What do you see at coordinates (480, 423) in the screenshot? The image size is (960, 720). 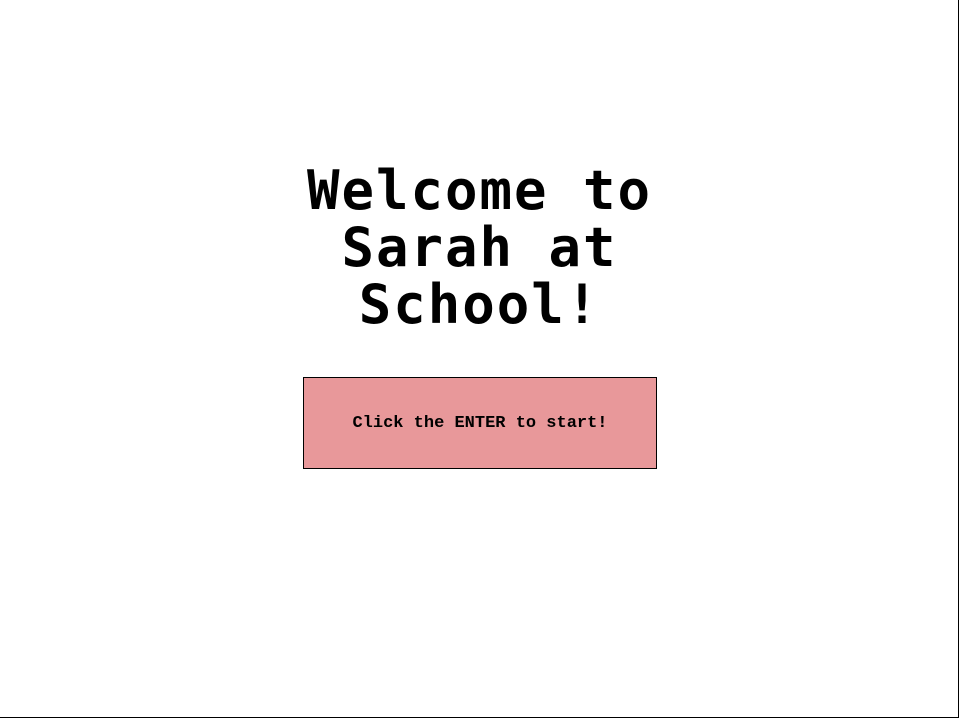 I see `start-button: Click the ENTER to start!` at bounding box center [480, 423].